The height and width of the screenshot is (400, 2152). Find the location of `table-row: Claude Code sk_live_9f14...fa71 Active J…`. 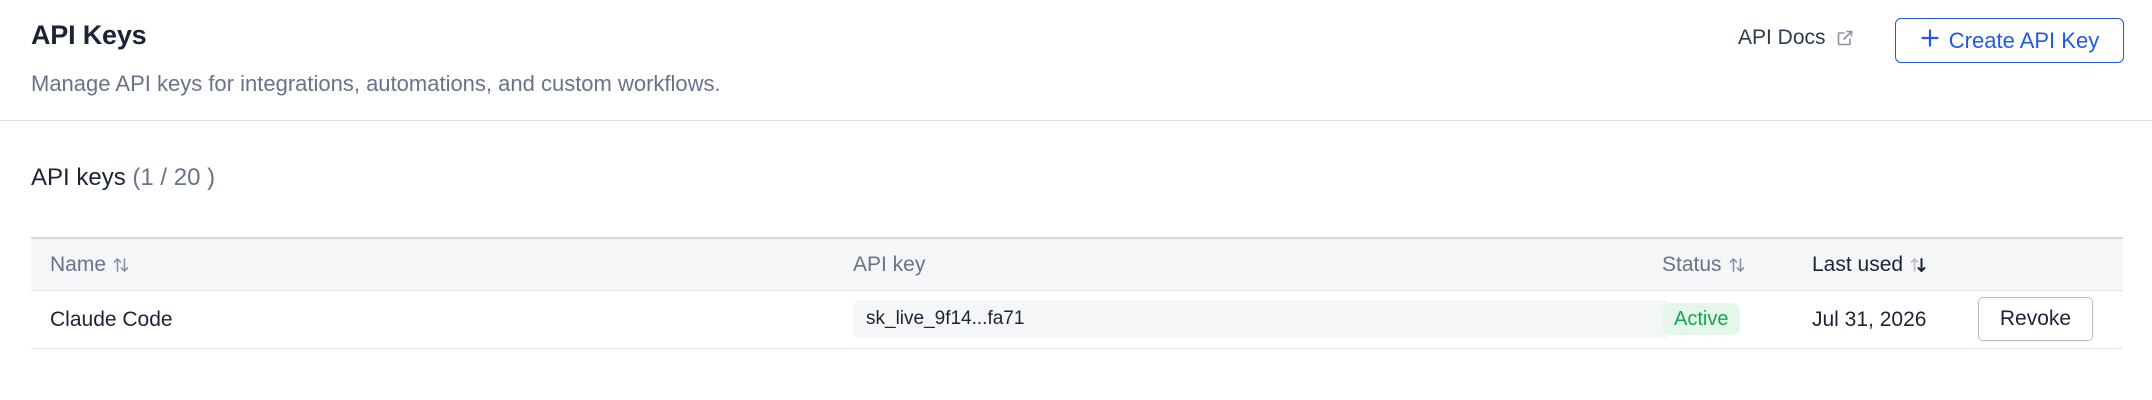

table-row: Claude Code sk_live_9f14...fa71 Active J… is located at coordinates (1077, 320).